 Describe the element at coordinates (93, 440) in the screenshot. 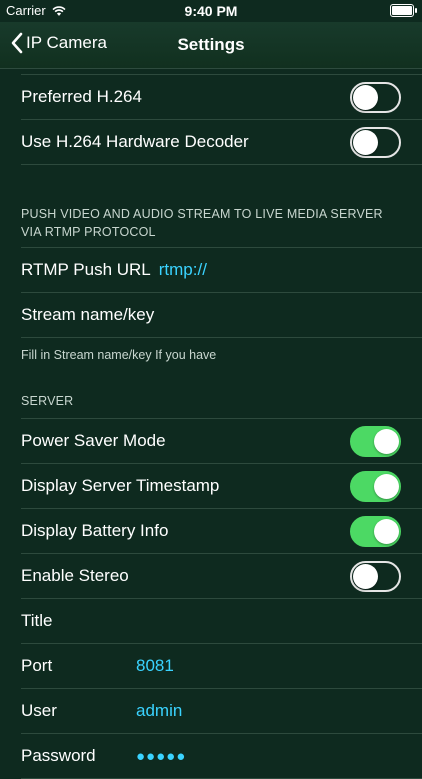

I see `power-saver-label: Power Saver Mode` at that location.